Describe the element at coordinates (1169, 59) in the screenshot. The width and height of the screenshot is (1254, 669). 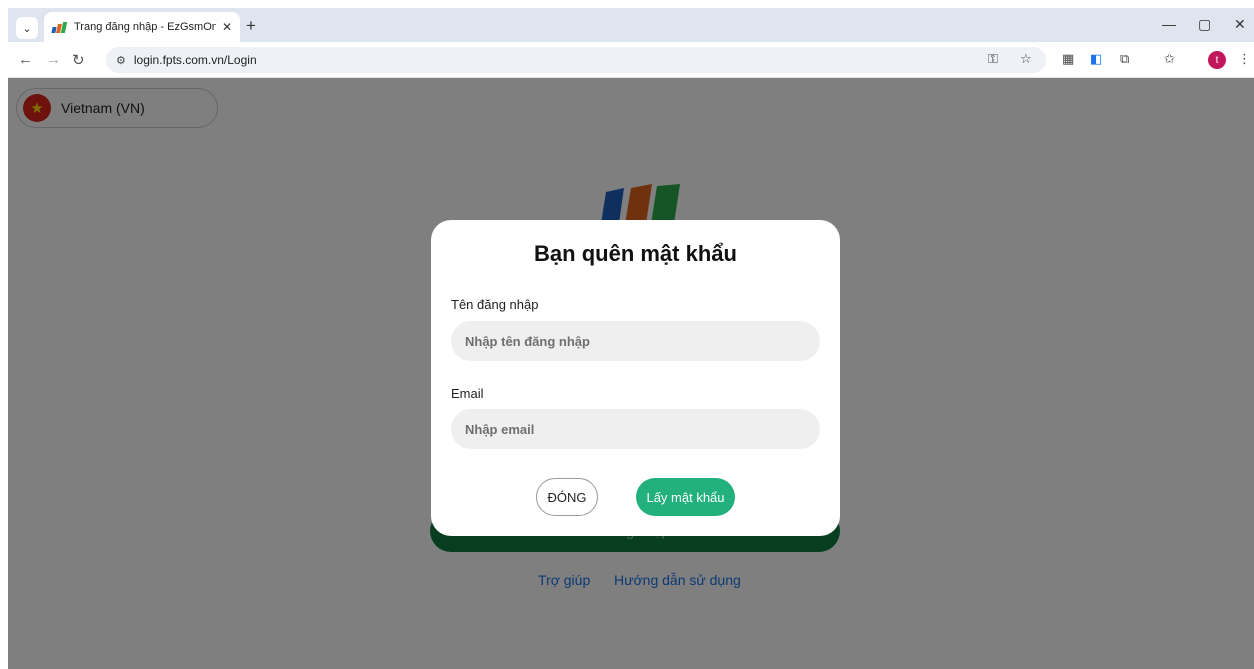
I see `bookmarks-icon: ✩` at that location.